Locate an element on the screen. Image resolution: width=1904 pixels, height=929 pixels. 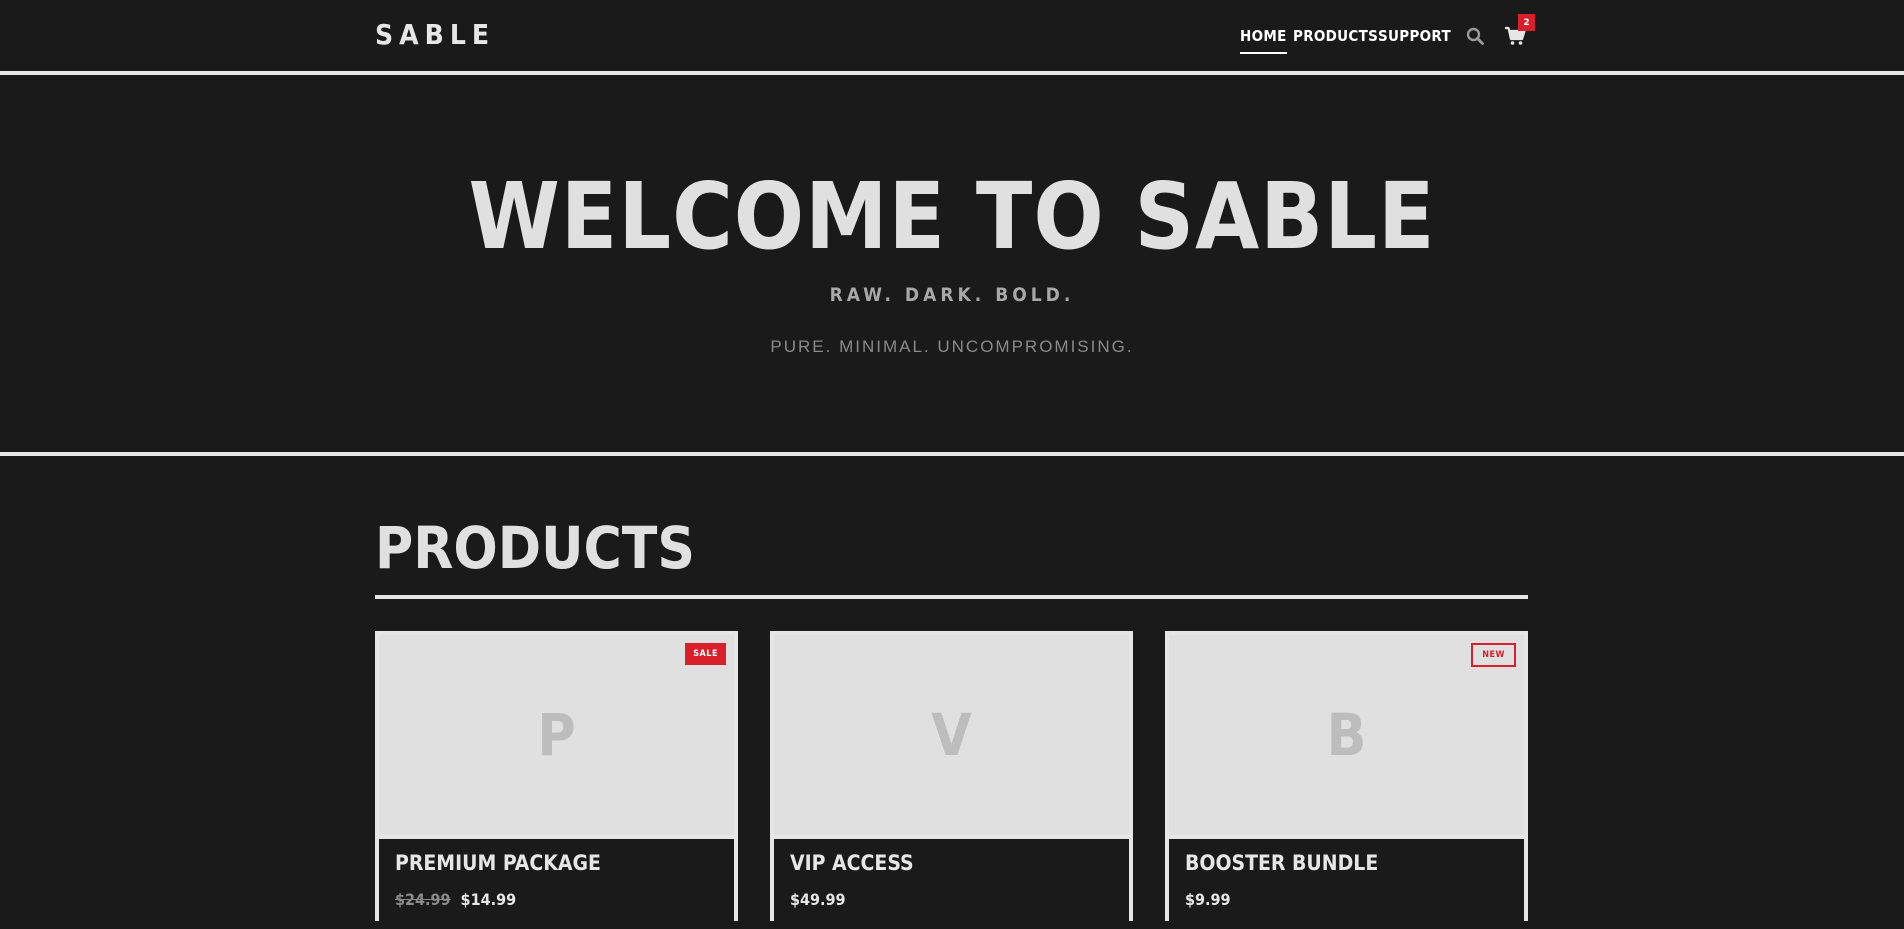
product-current-price: $9.99 is located at coordinates (1208, 899).